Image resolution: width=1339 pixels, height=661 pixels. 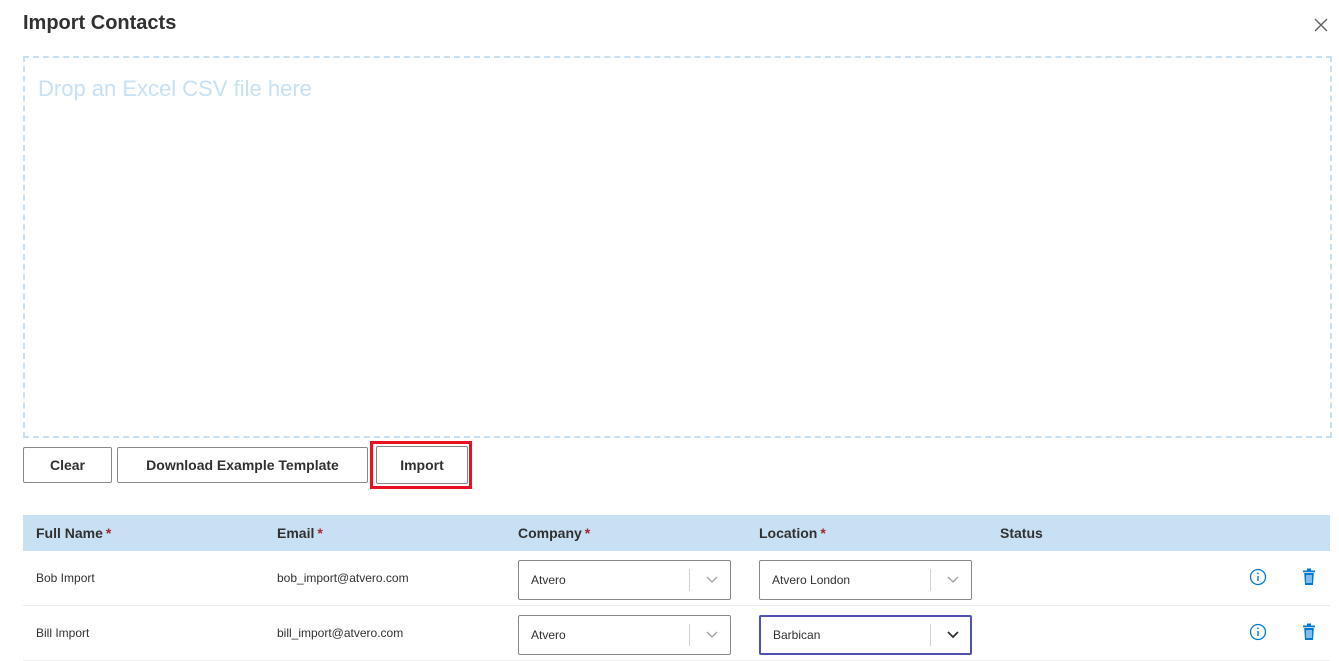 I want to click on column-header-full-name: Full Name *, so click(x=73, y=533).